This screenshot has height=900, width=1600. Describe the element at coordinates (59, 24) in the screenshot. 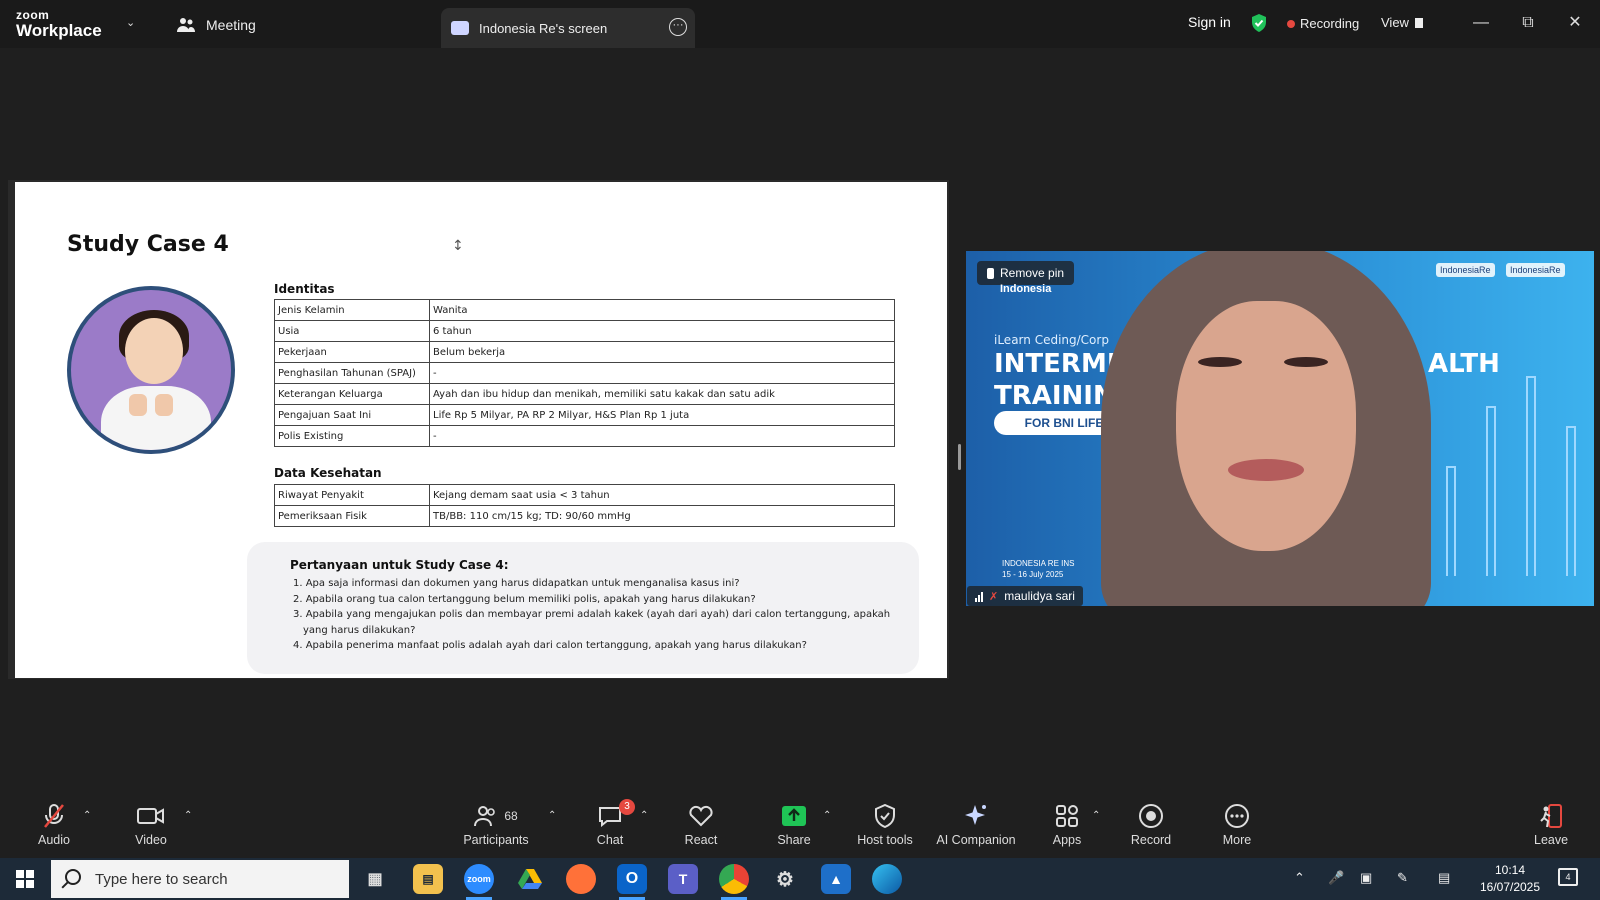

I see `zoom-workplace-logo: zoom Workplace` at that location.